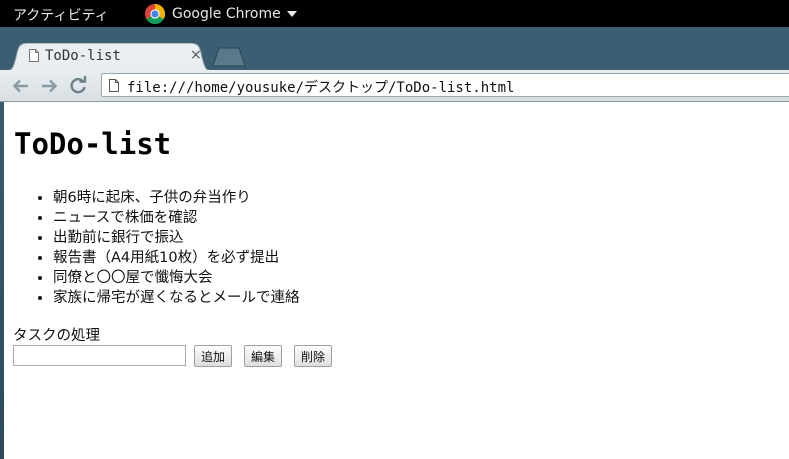 This screenshot has height=459, width=789. Describe the element at coordinates (176, 258) in the screenshot. I see `list-item: 報告書（A4用紙10枚）を必ず提出` at that location.